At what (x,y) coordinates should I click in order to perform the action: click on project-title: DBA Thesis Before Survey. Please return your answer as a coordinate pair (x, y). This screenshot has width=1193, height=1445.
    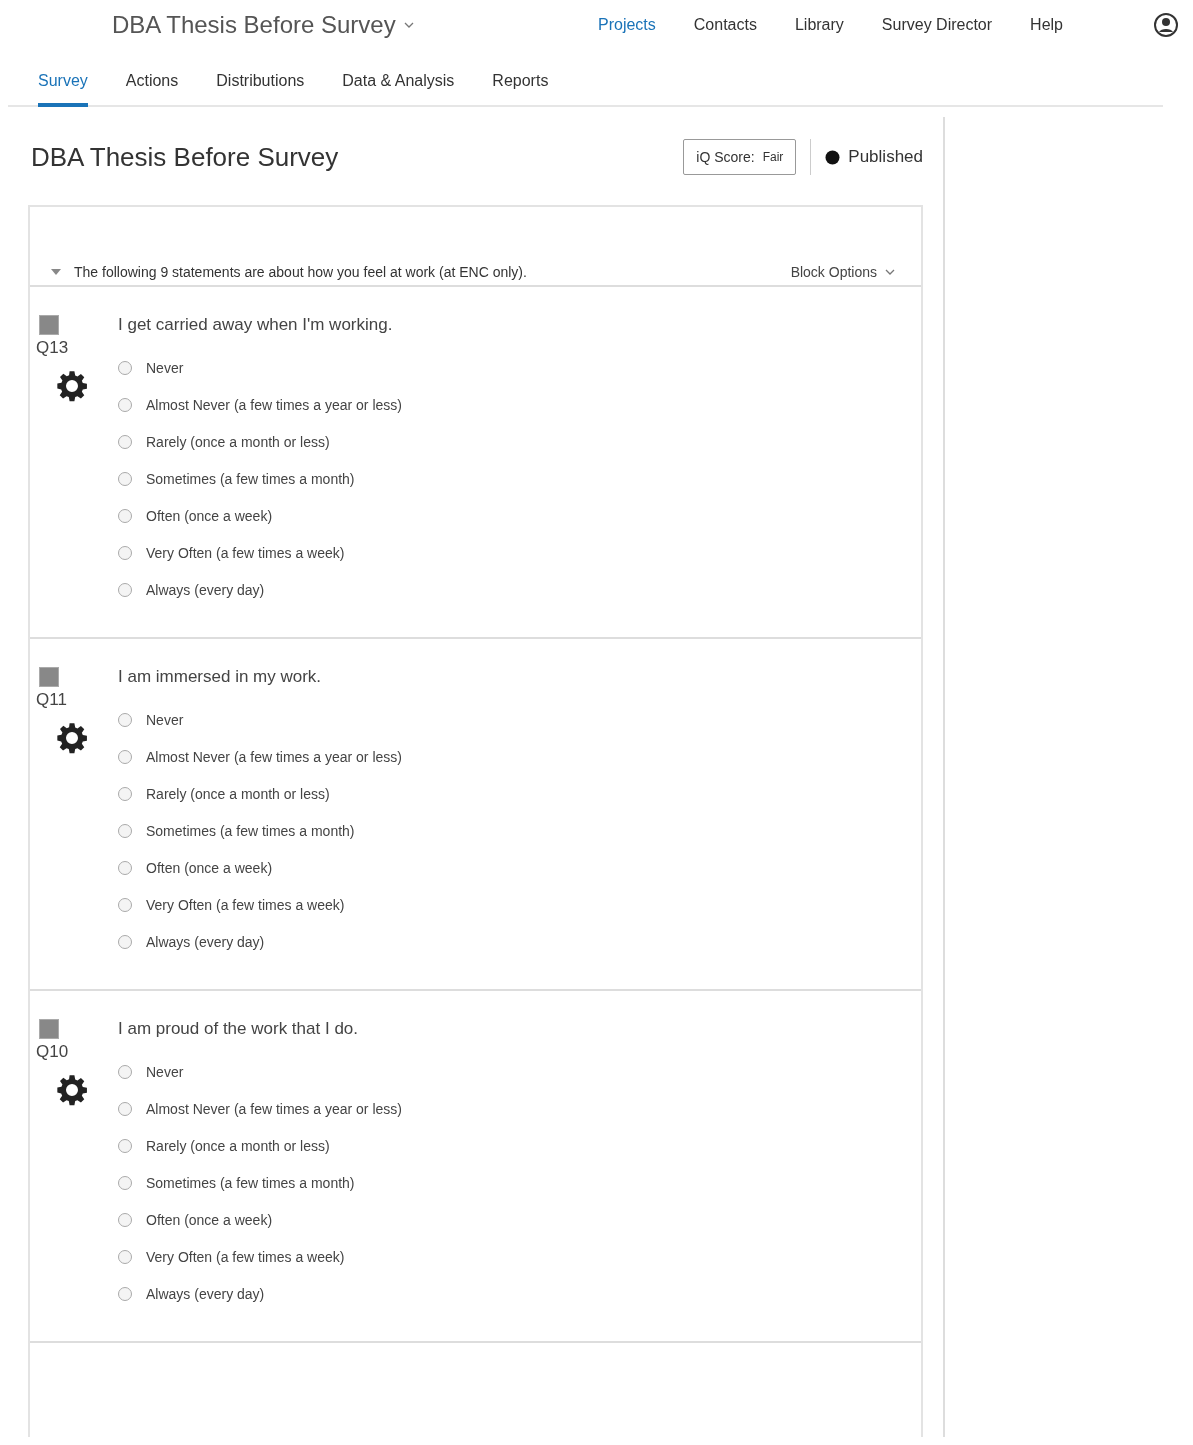
    Looking at the image, I should click on (254, 25).